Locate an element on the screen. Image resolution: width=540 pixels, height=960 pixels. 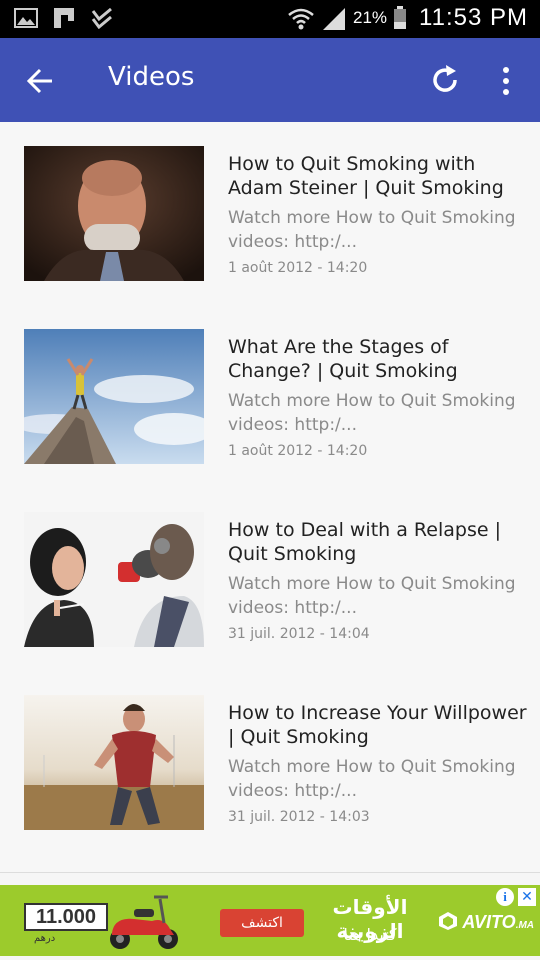
app-bar: Videos is located at coordinates (270, 80).